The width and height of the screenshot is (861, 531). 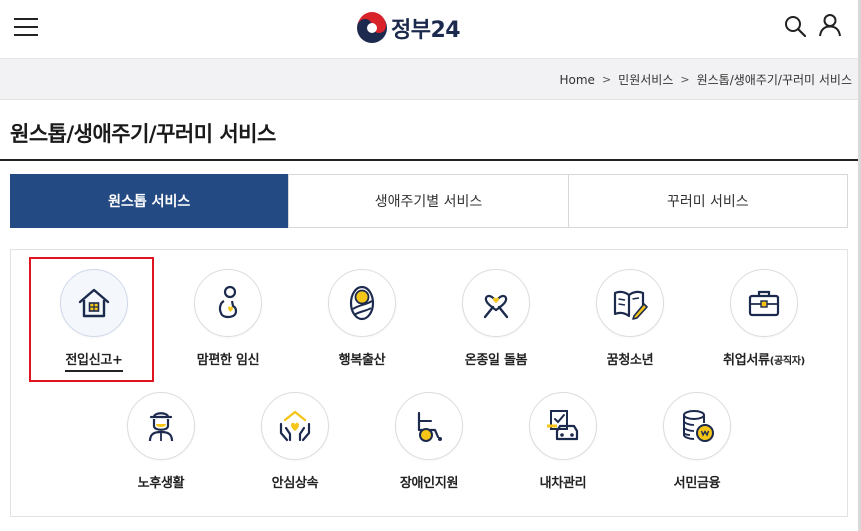 What do you see at coordinates (577, 80) in the screenshot?
I see `breadcrumb-home: Home` at bounding box center [577, 80].